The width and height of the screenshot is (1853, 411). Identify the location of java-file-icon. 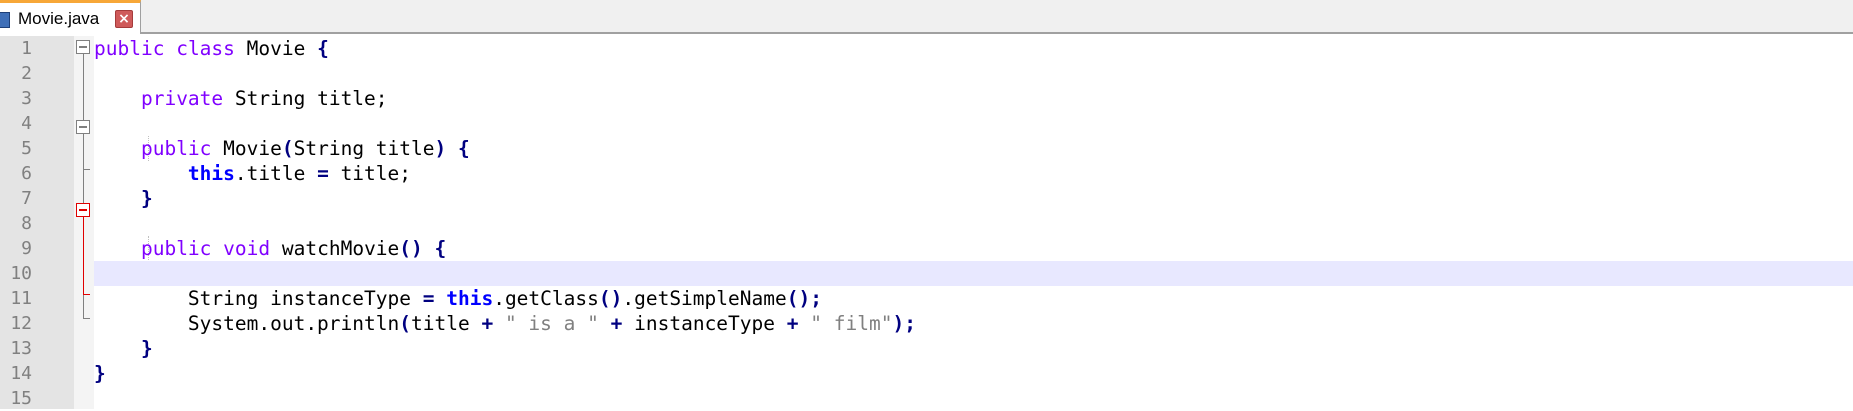
(5, 20).